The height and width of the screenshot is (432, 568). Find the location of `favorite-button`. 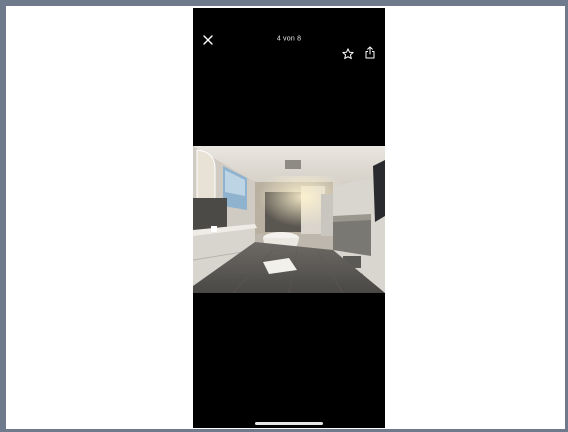

favorite-button is located at coordinates (348, 53).